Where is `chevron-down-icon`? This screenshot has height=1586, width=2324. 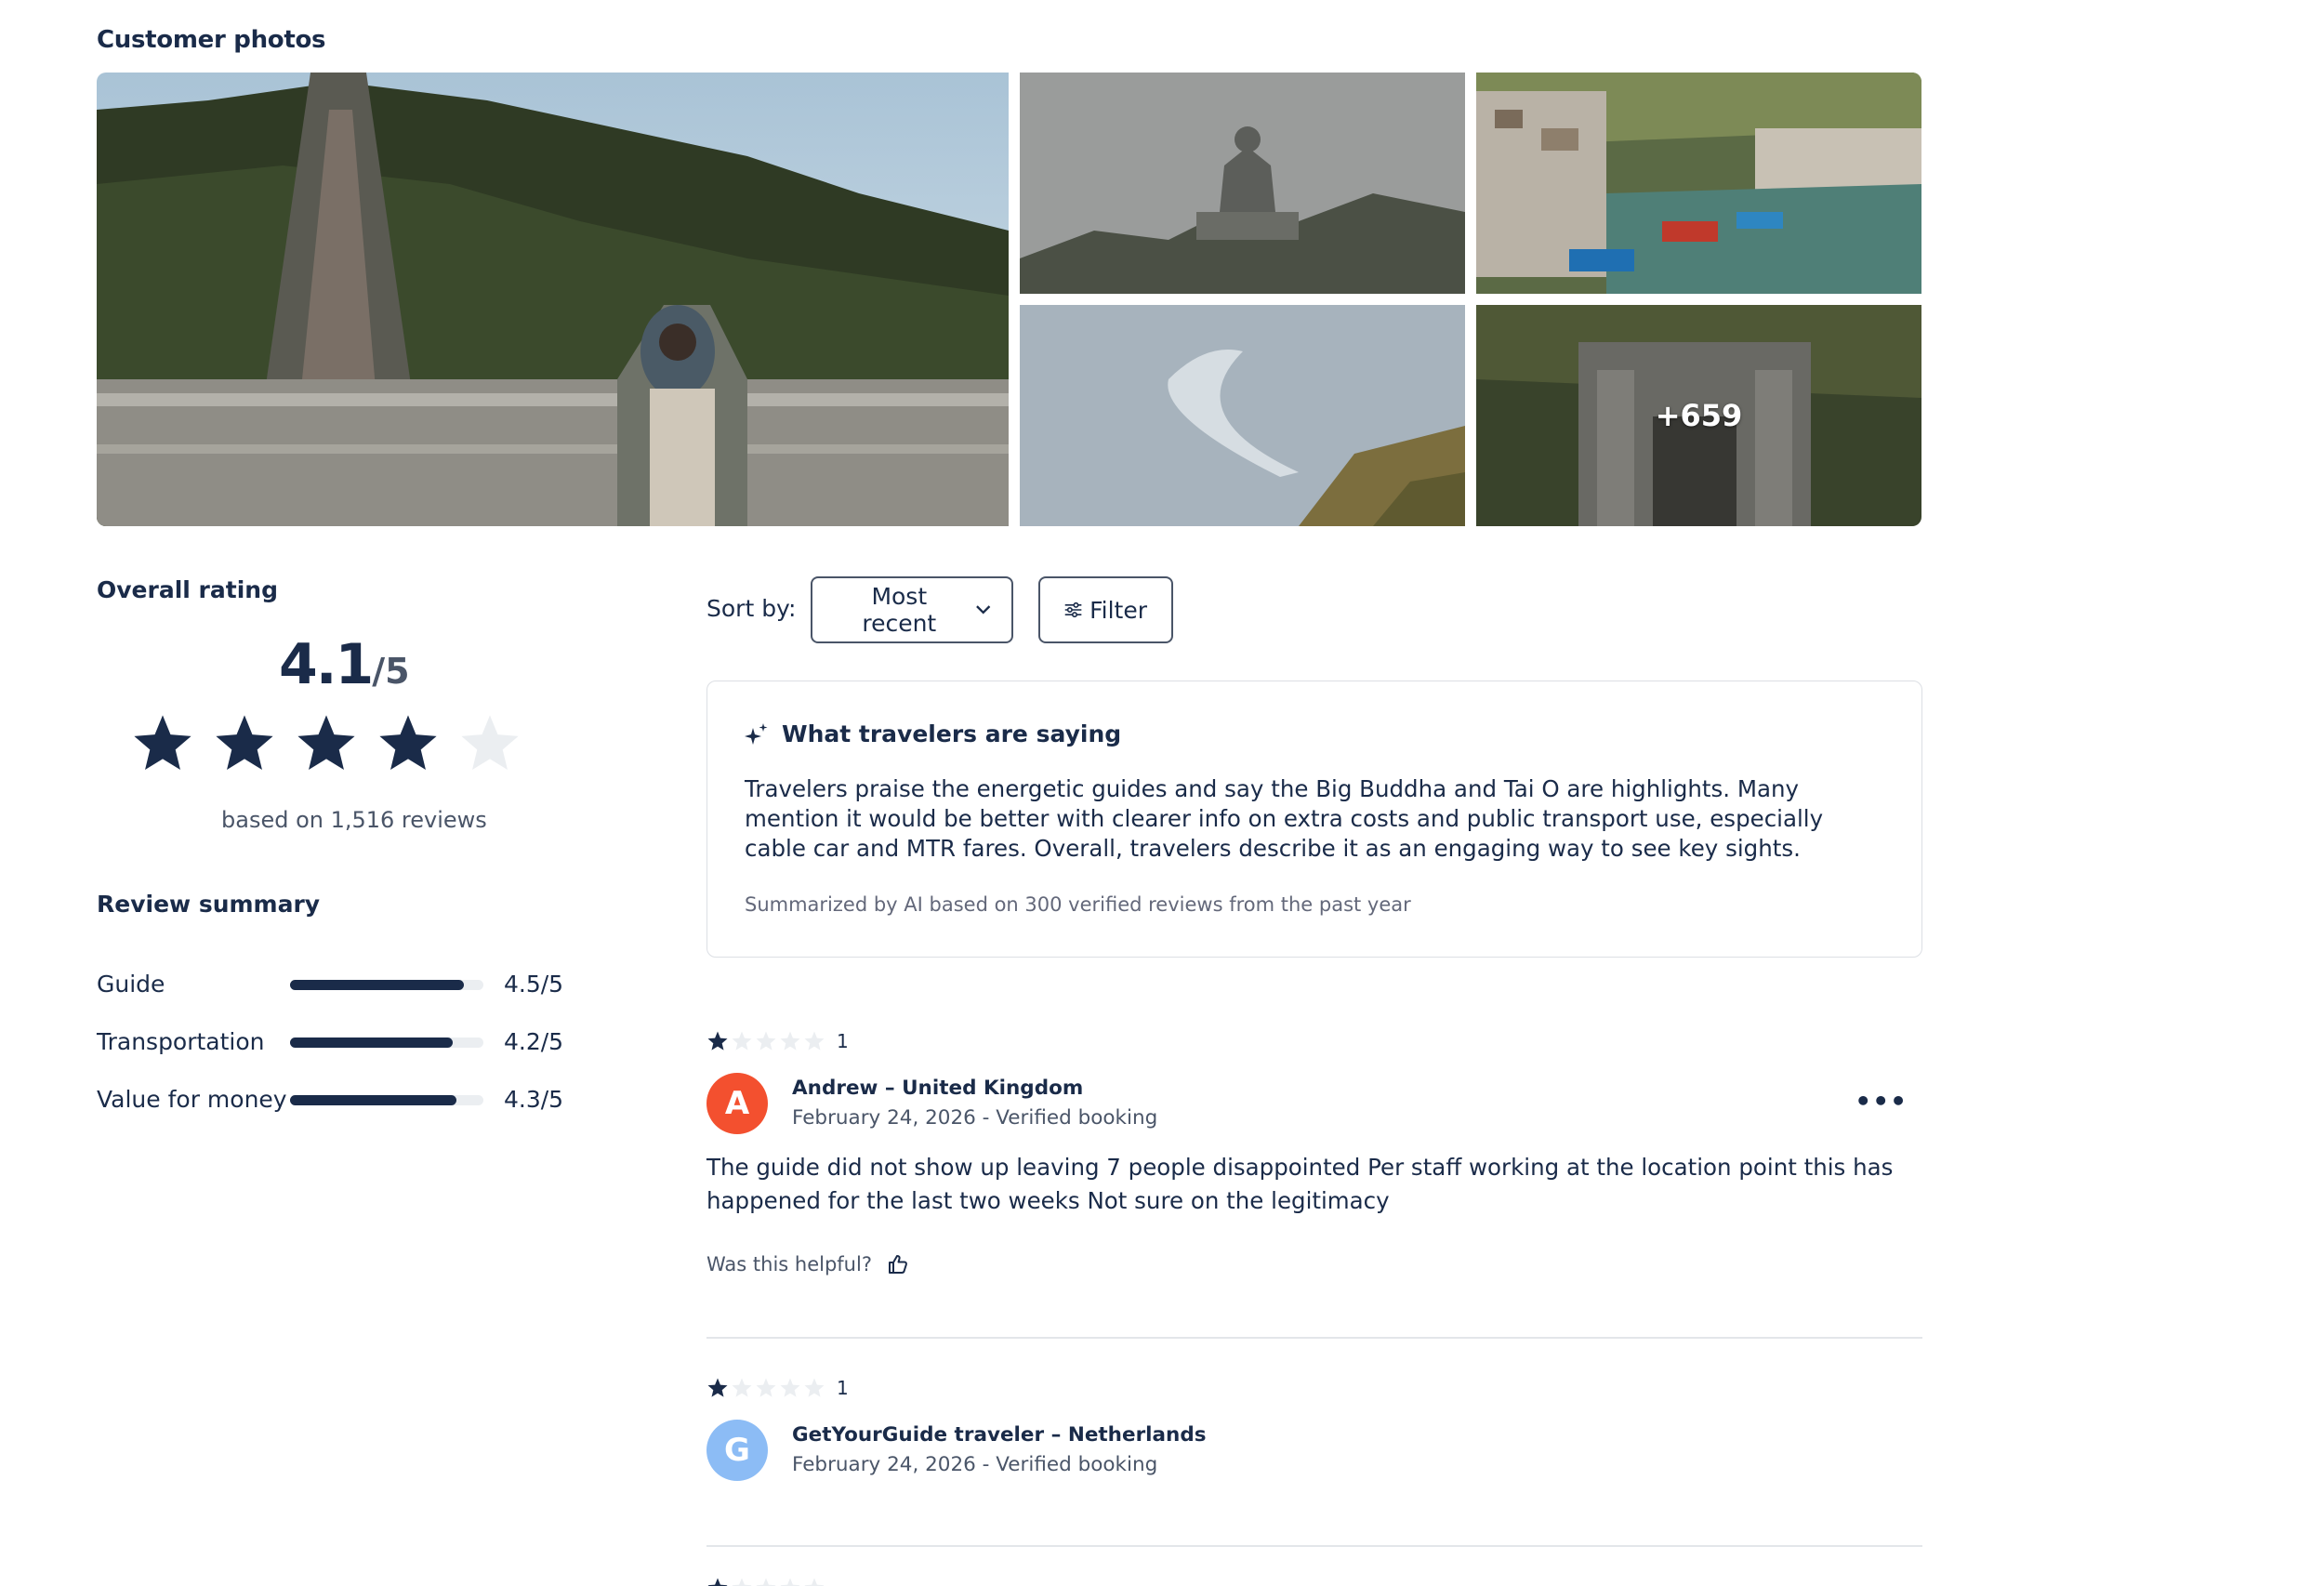
chevron-down-icon is located at coordinates (982, 610).